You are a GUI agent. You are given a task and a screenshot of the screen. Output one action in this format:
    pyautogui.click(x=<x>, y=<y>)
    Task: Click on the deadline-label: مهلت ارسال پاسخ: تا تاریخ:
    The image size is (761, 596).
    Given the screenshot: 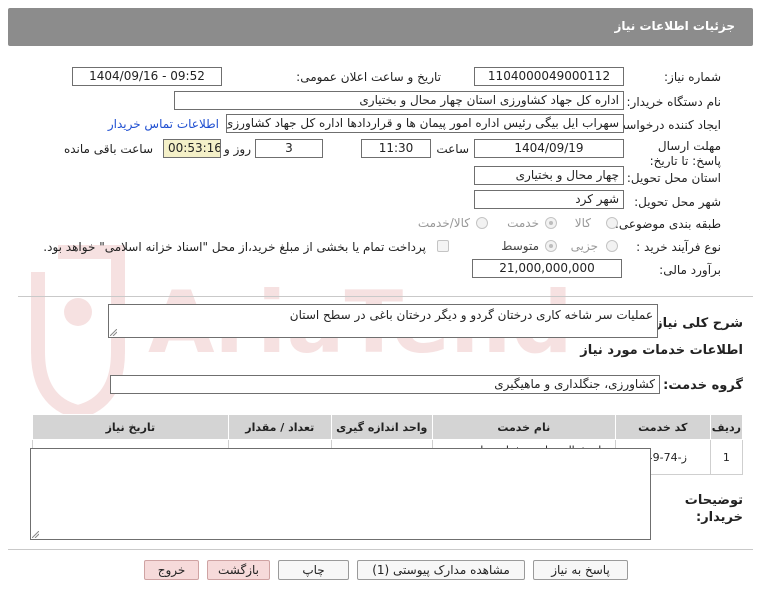 What is the action you would take?
    pyautogui.click(x=685, y=153)
    